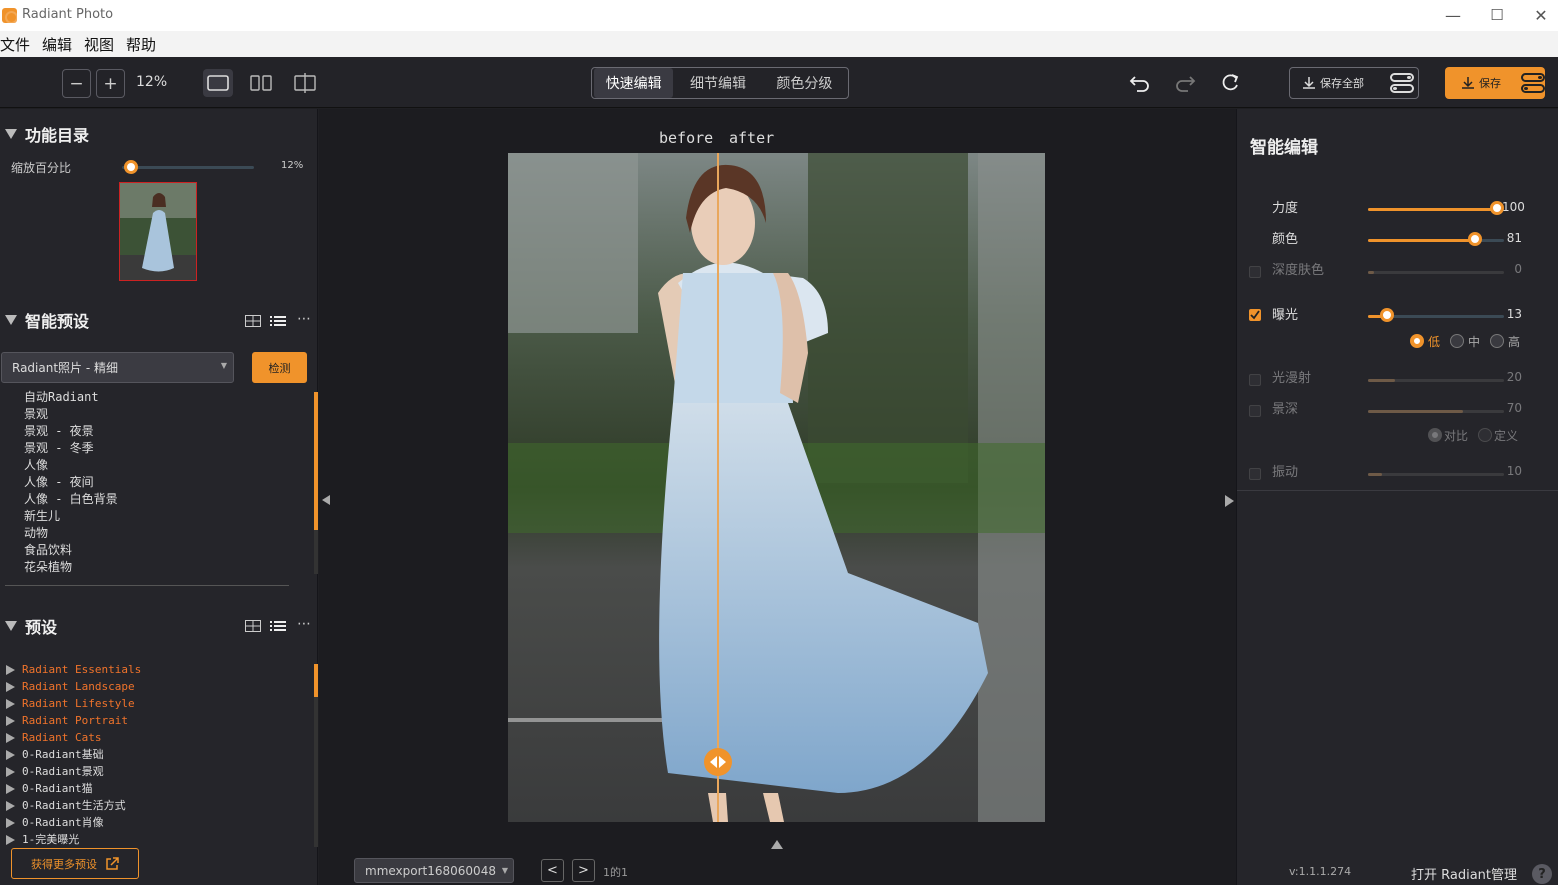  What do you see at coordinates (110, 83) in the screenshot?
I see `zoom-in-button: +` at bounding box center [110, 83].